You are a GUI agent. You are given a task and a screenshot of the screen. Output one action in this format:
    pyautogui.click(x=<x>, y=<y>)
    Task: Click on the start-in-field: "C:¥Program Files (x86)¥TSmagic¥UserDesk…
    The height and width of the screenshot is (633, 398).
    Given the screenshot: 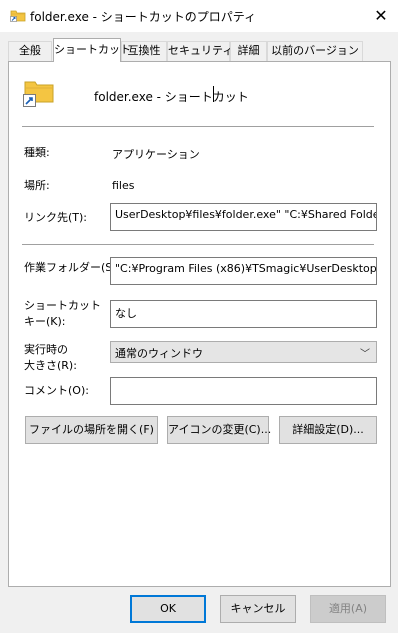 What is the action you would take?
    pyautogui.click(x=243, y=271)
    